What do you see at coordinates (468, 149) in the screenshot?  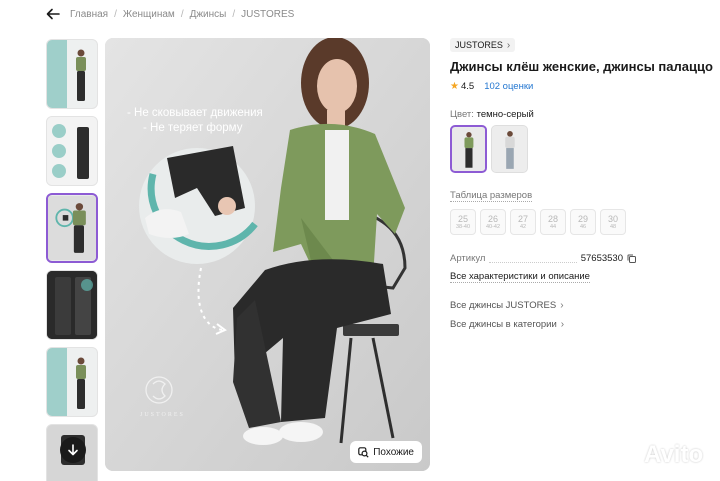 I see `color-swatch-selected` at bounding box center [468, 149].